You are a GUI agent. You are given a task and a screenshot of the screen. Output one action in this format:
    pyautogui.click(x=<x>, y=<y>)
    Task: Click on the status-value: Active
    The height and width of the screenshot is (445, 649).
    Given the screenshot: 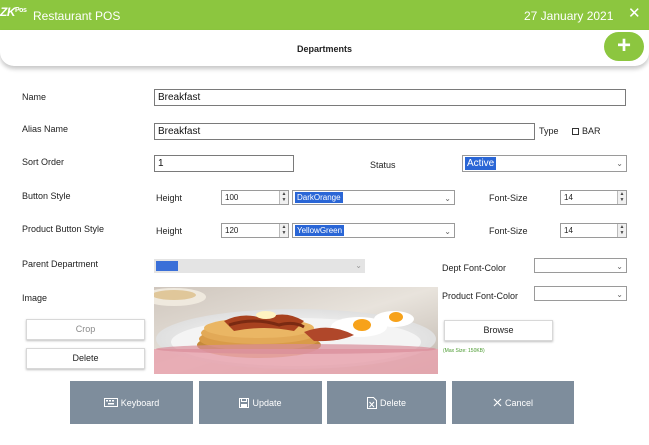 What is the action you would take?
    pyautogui.click(x=481, y=163)
    